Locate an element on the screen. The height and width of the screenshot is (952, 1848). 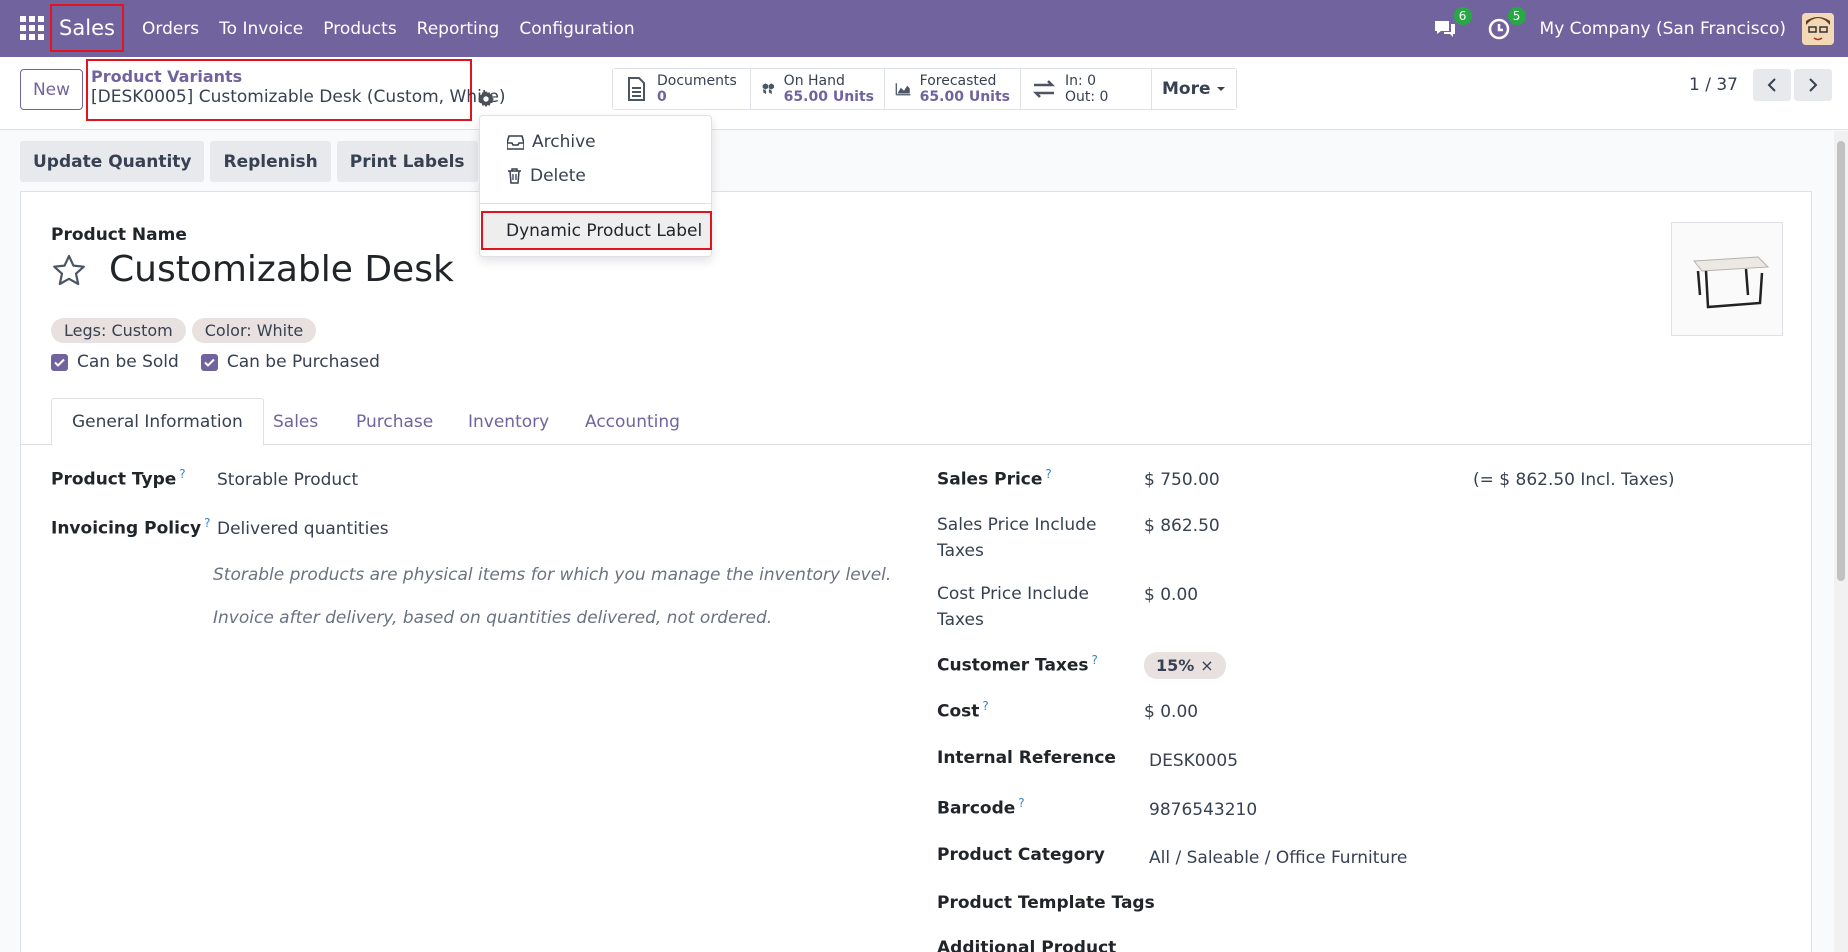
in-out-smart-button: In: 0 Out: 0 is located at coordinates (1086, 89).